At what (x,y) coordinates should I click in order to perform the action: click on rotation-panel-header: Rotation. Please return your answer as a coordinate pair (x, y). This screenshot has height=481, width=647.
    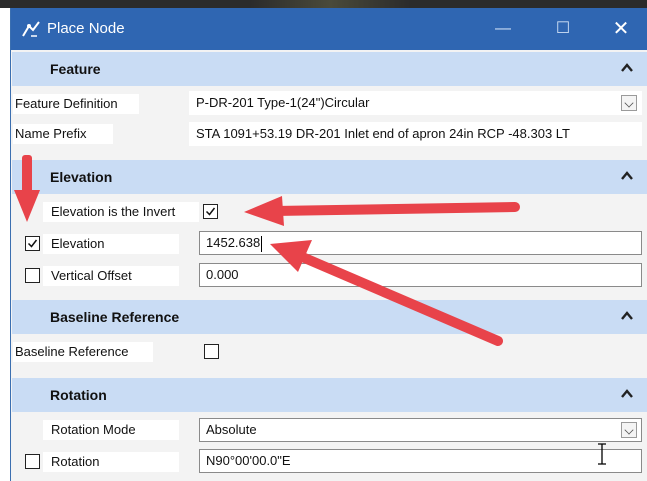
    Looking at the image, I should click on (329, 395).